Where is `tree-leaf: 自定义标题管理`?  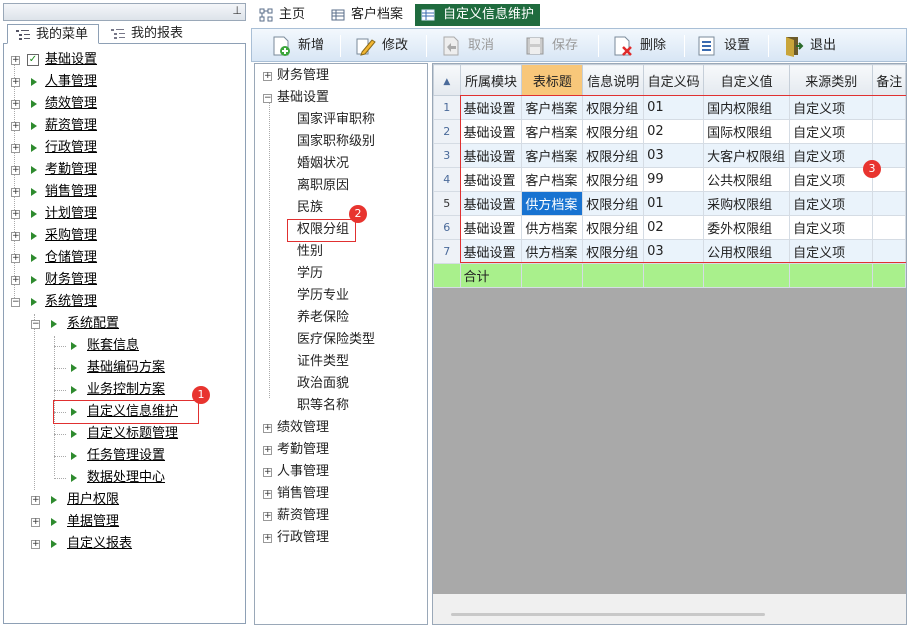
tree-leaf: 自定义标题管理 is located at coordinates (139, 434).